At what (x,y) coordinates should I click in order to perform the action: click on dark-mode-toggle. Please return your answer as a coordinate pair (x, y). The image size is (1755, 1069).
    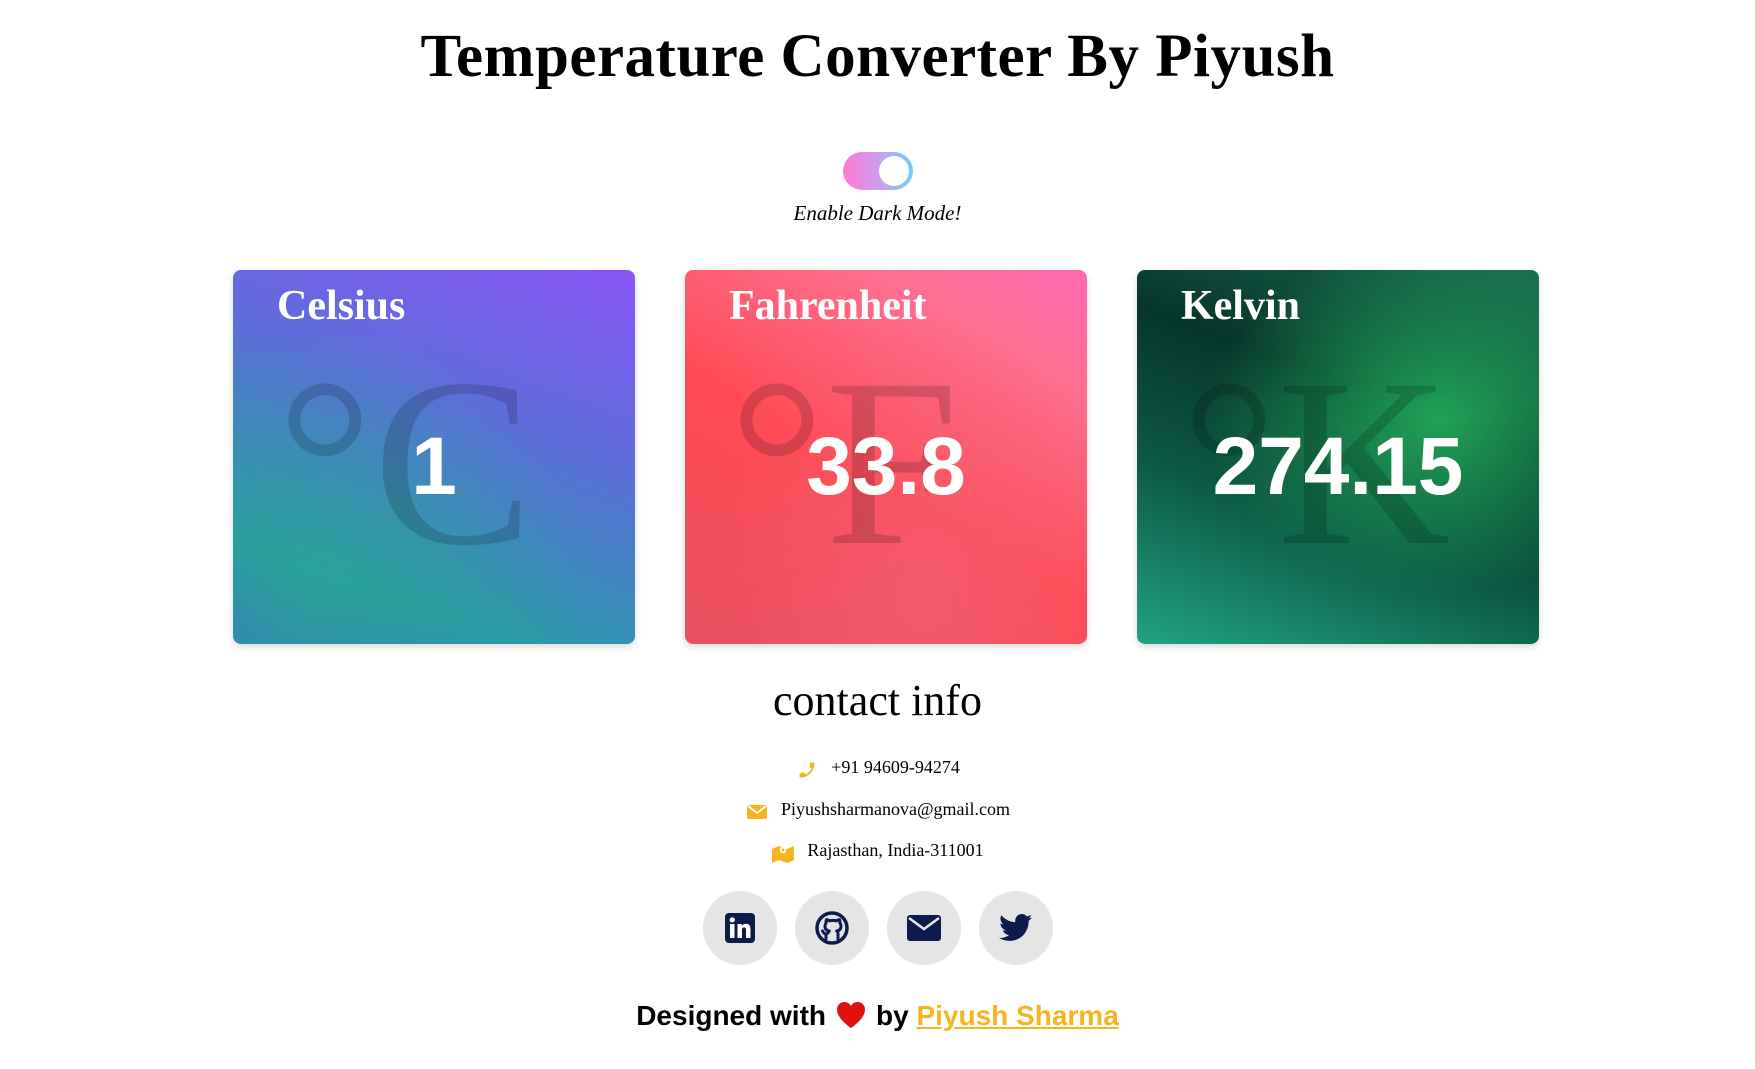
    Looking at the image, I should click on (877, 171).